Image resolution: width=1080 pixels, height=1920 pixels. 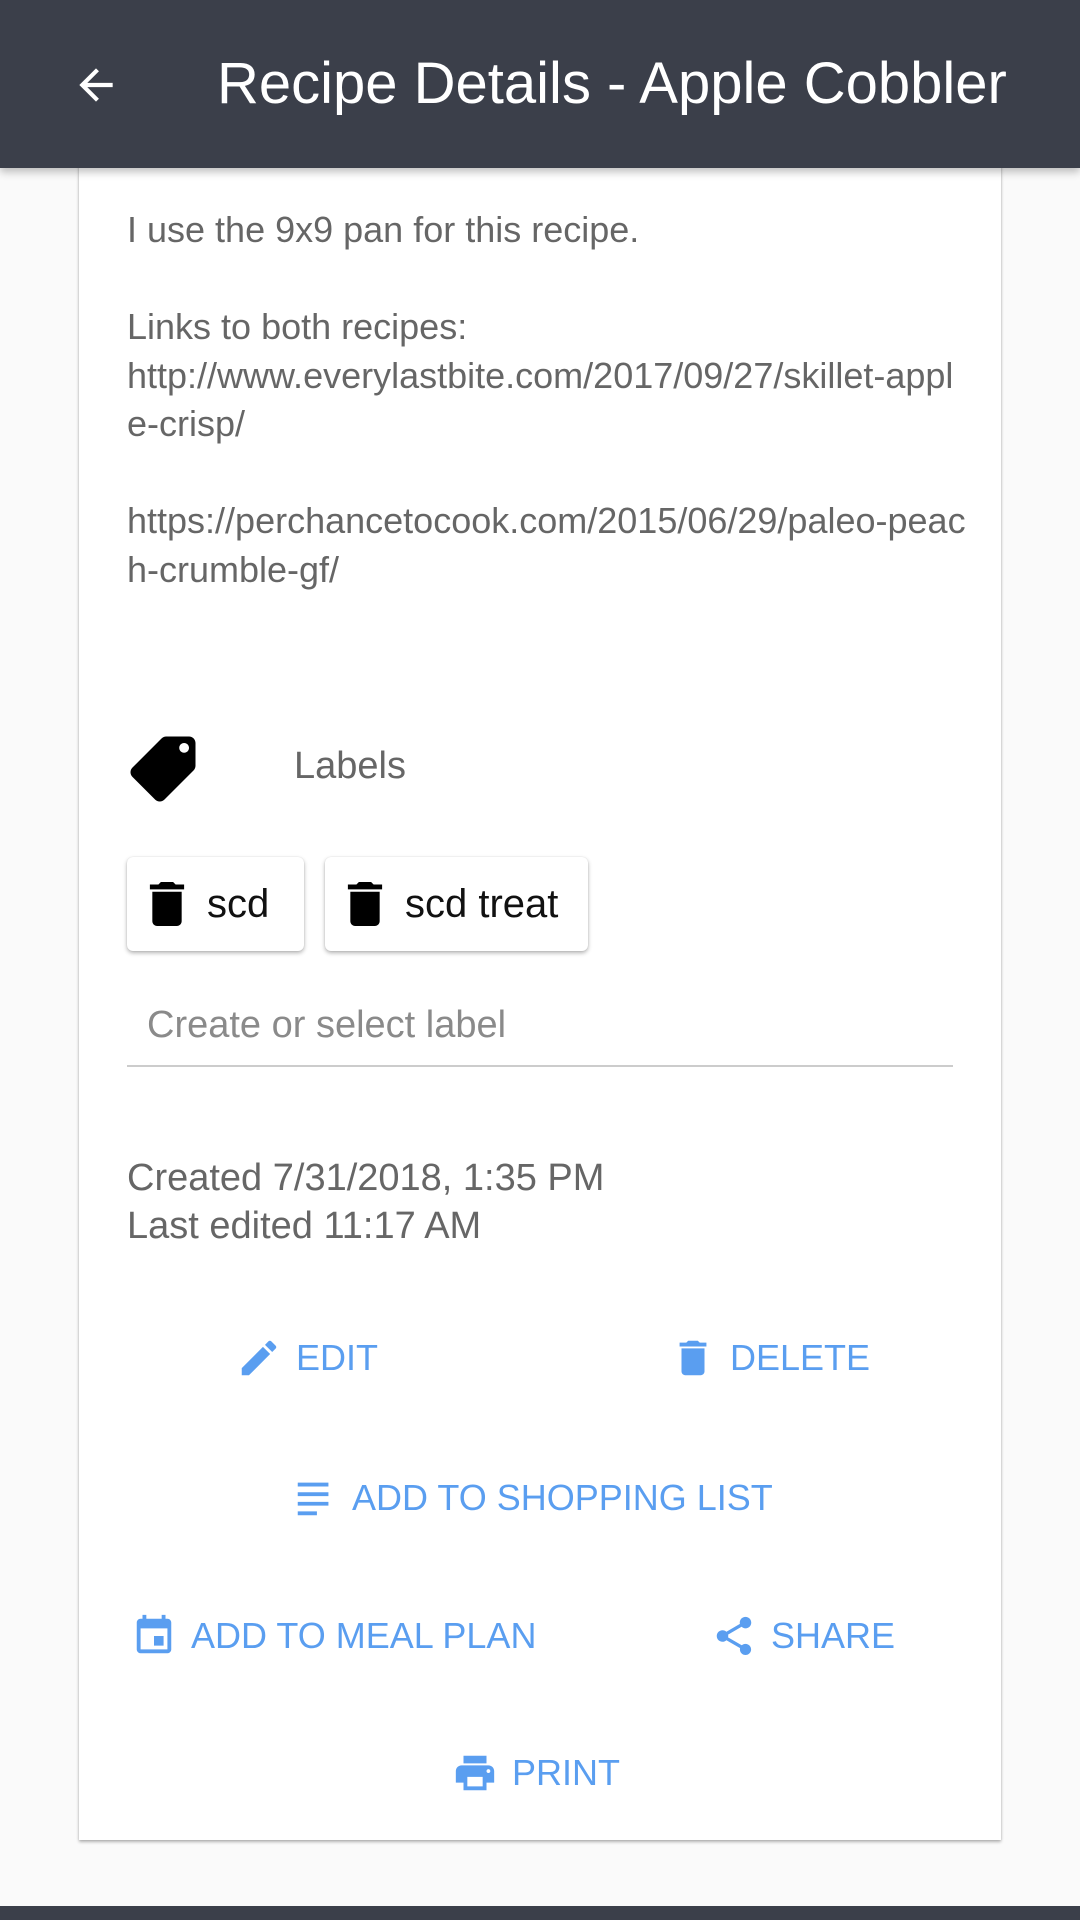 I want to click on app-bar: Recipe Details - Apple Cobbler, so click(x=540, y=84).